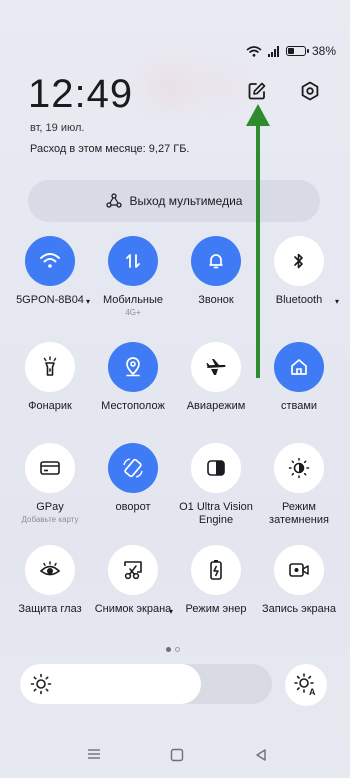 The height and width of the screenshot is (778, 350). Describe the element at coordinates (41, 684) in the screenshot. I see `sun-icon` at that location.